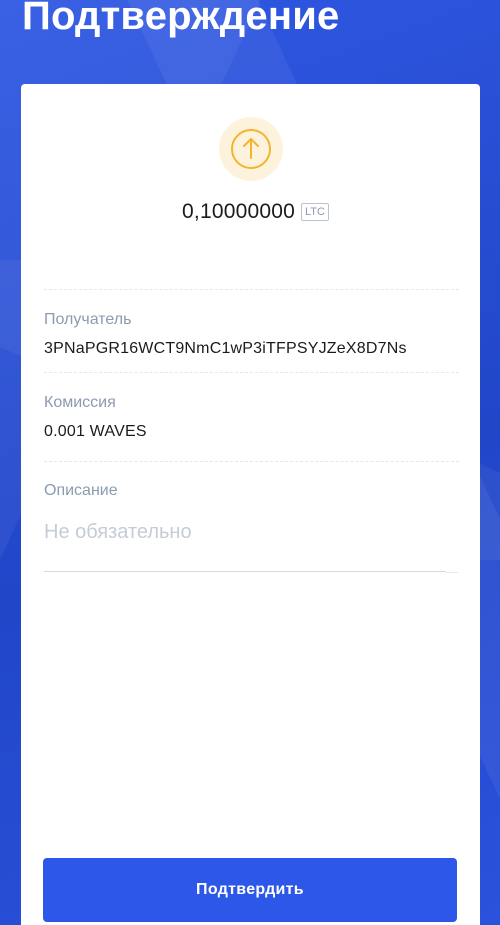  I want to click on description-input-underline, so click(245, 571).